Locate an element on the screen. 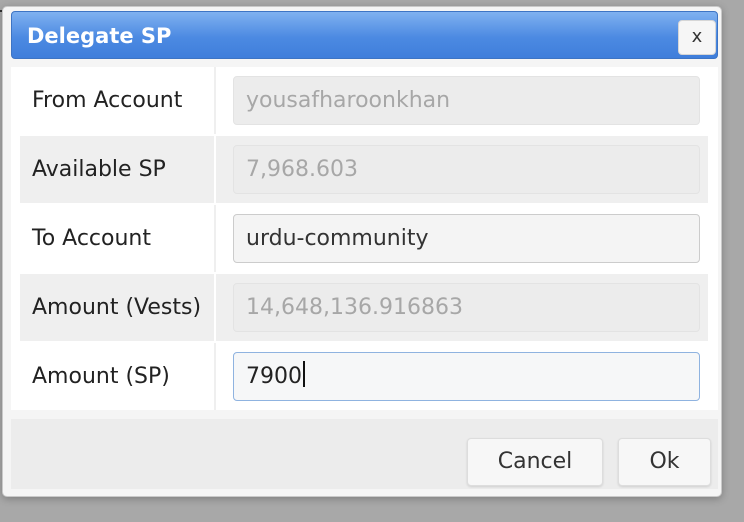  amount-vests-field: 14,648,136.916863 is located at coordinates (466, 307).